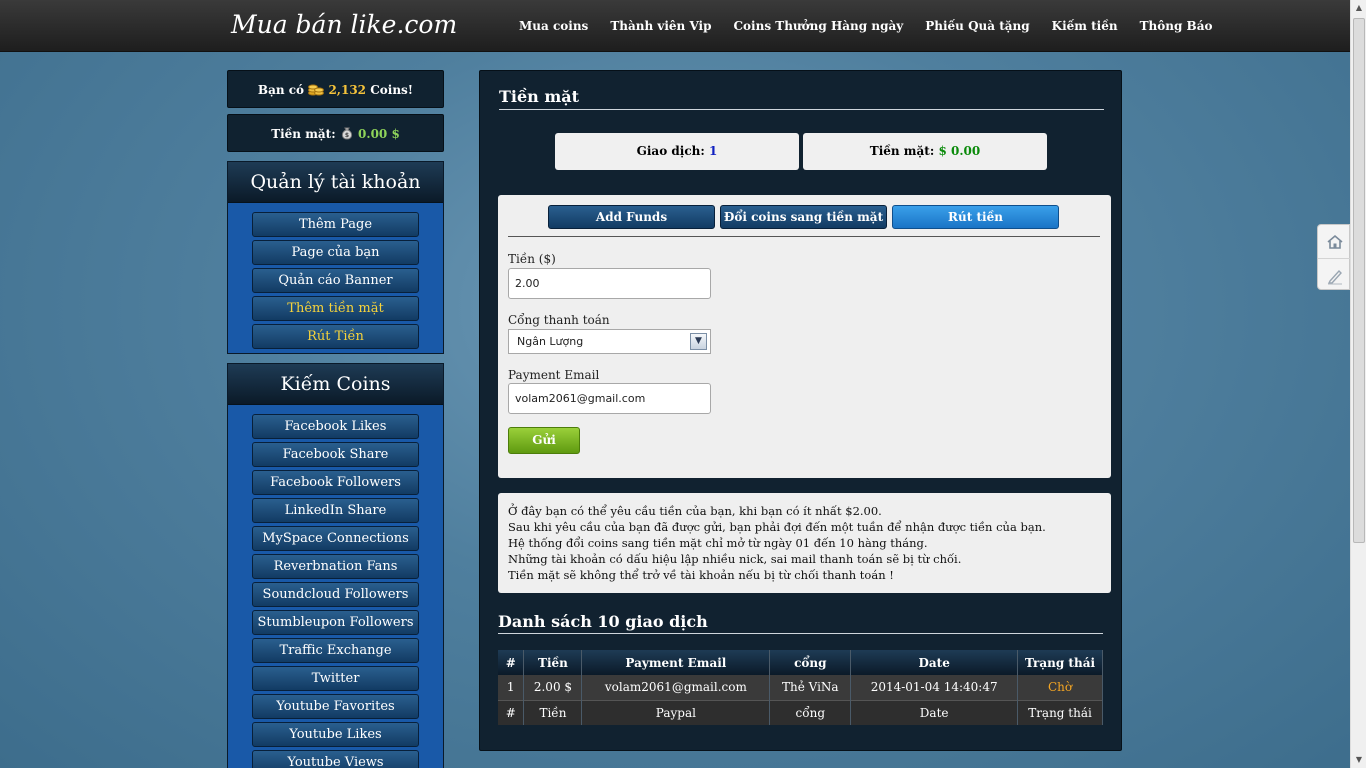  What do you see at coordinates (676, 662) in the screenshot?
I see `col-email: Payment Email` at bounding box center [676, 662].